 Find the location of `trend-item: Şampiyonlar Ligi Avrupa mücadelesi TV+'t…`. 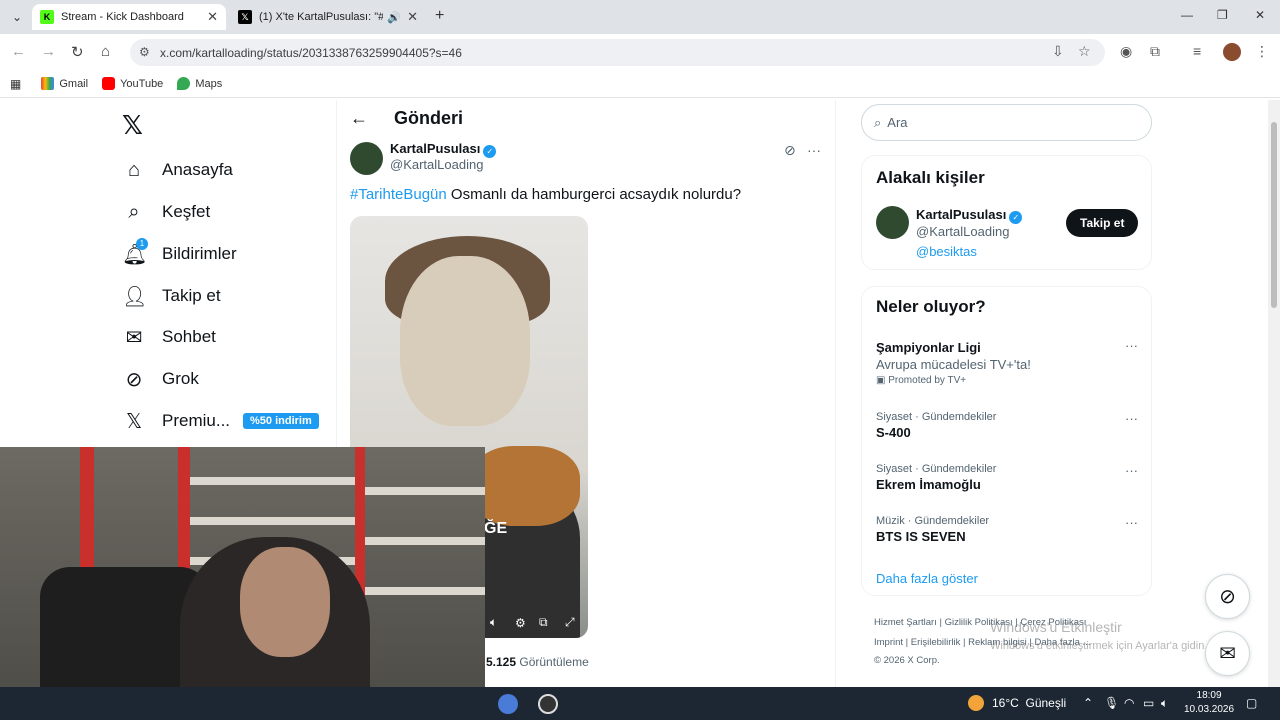

trend-item: Şampiyonlar Ligi Avrupa mücadelesi TV+'t… is located at coordinates (1007, 362).